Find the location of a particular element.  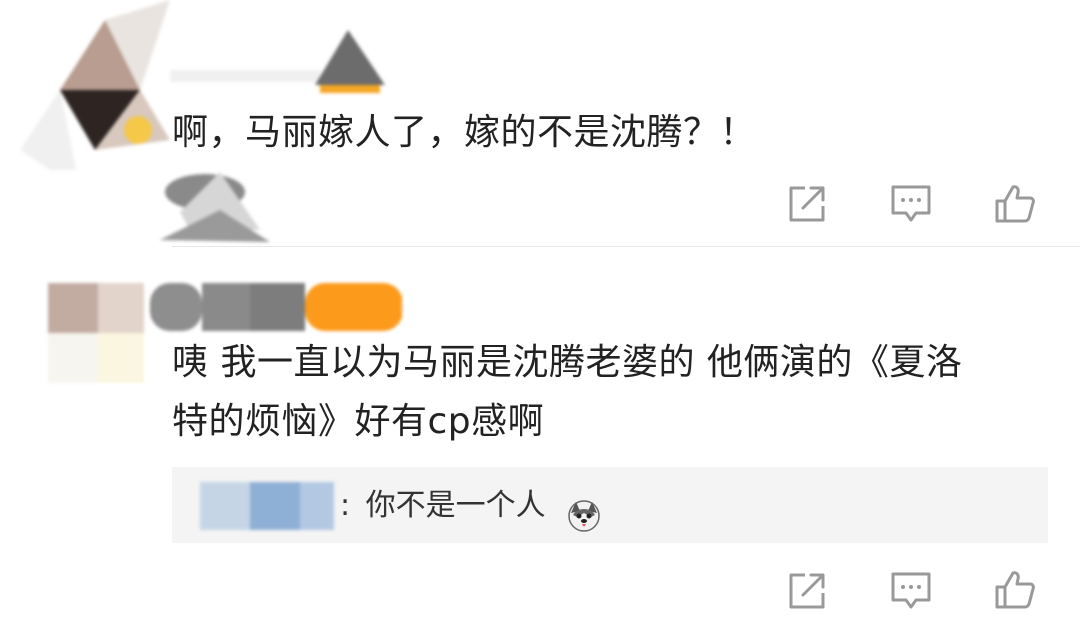

comment-text-line-2: 特的烦恼》好有cp感啊 is located at coordinates (358, 421).